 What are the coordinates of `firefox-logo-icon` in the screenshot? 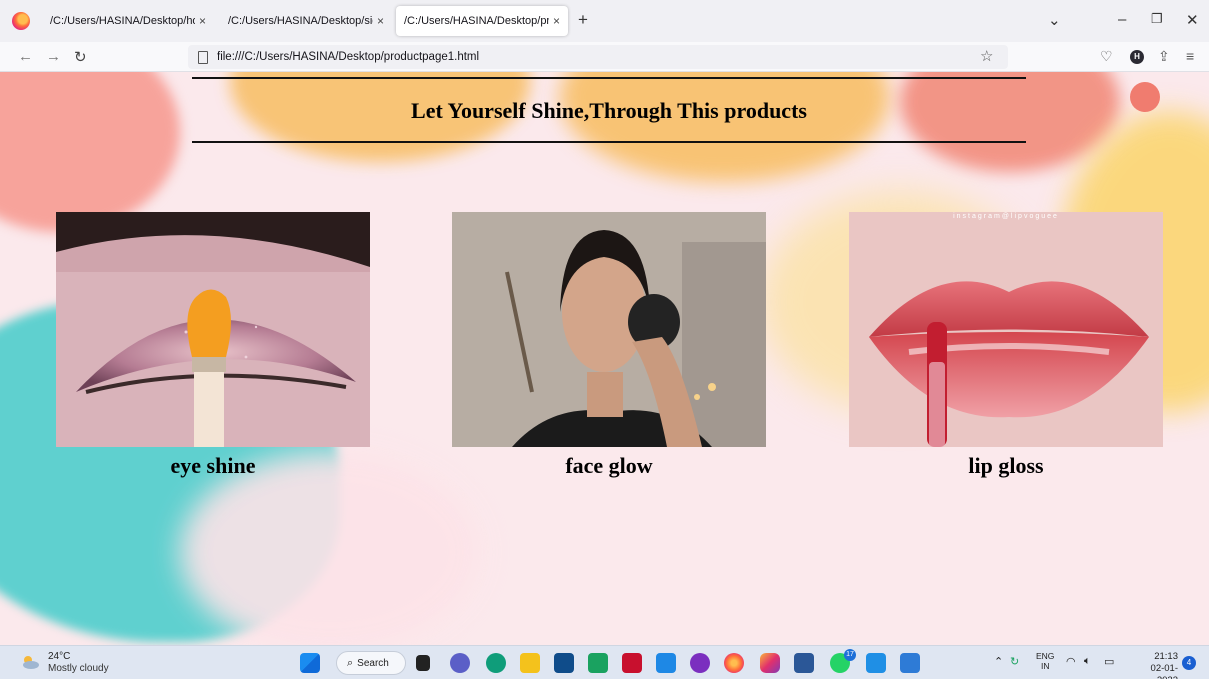 It's located at (21, 21).